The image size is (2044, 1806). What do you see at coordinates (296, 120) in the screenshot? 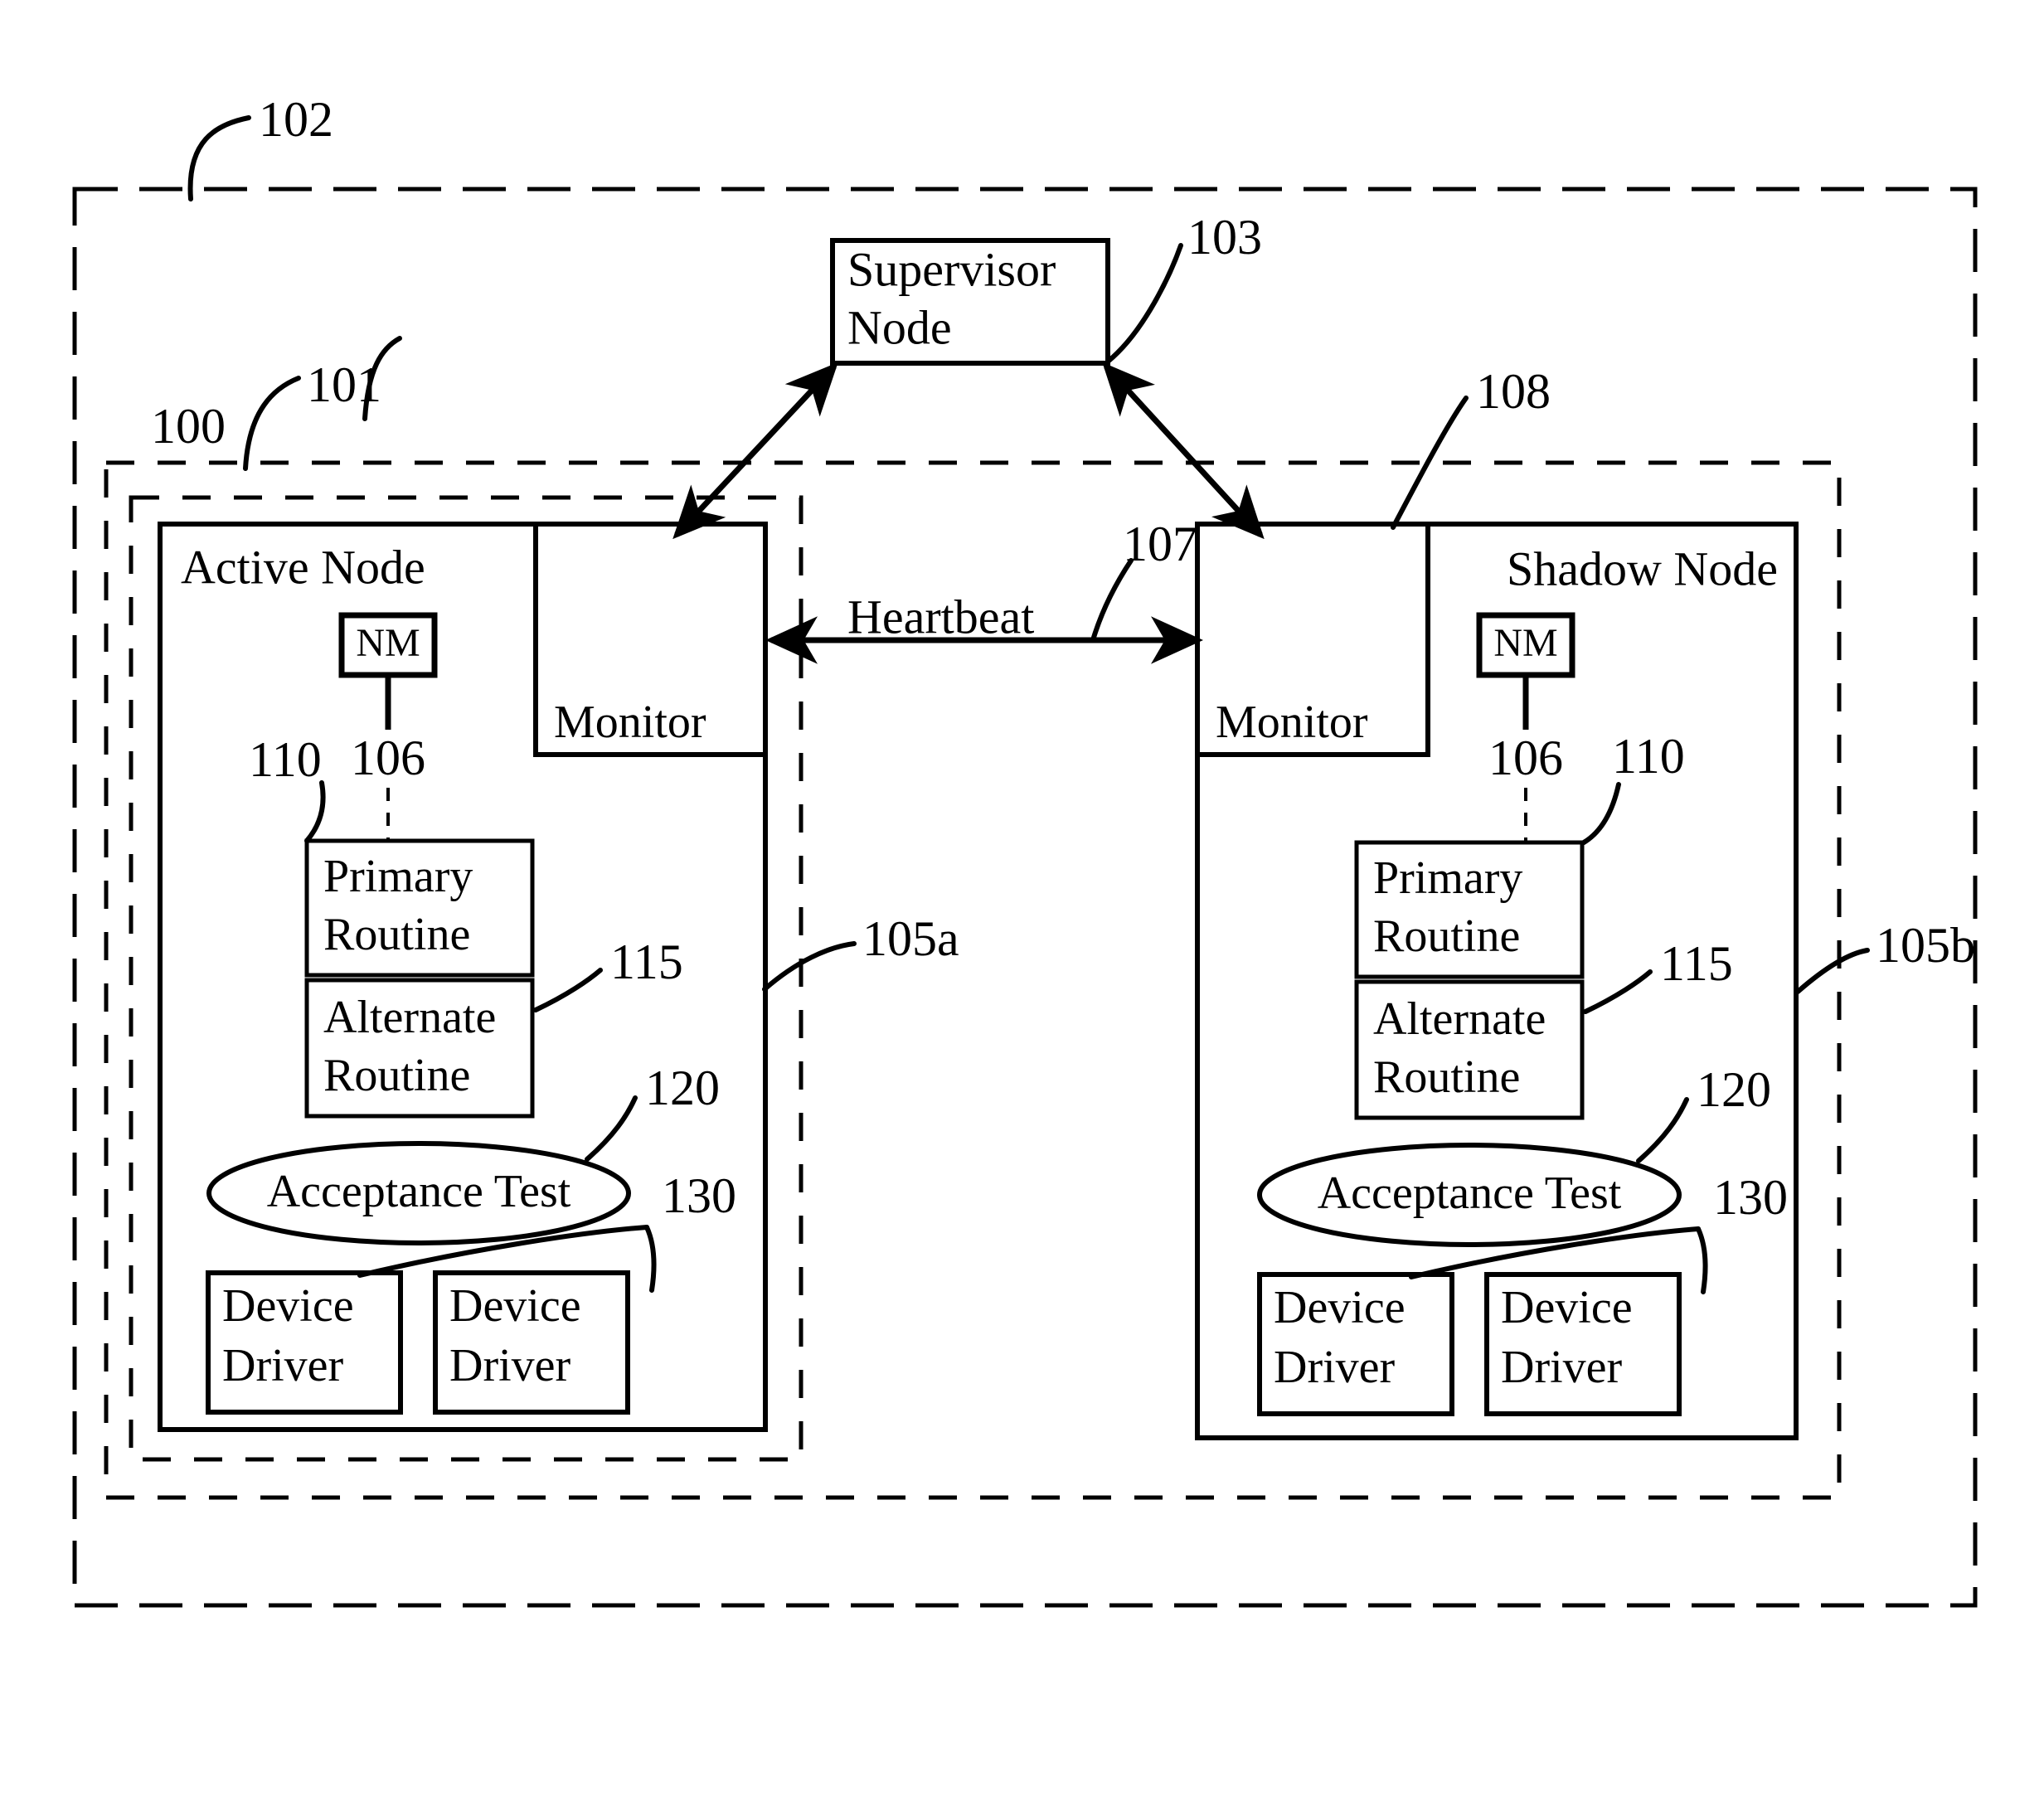
I see `ref-label-102: 102` at bounding box center [296, 120].